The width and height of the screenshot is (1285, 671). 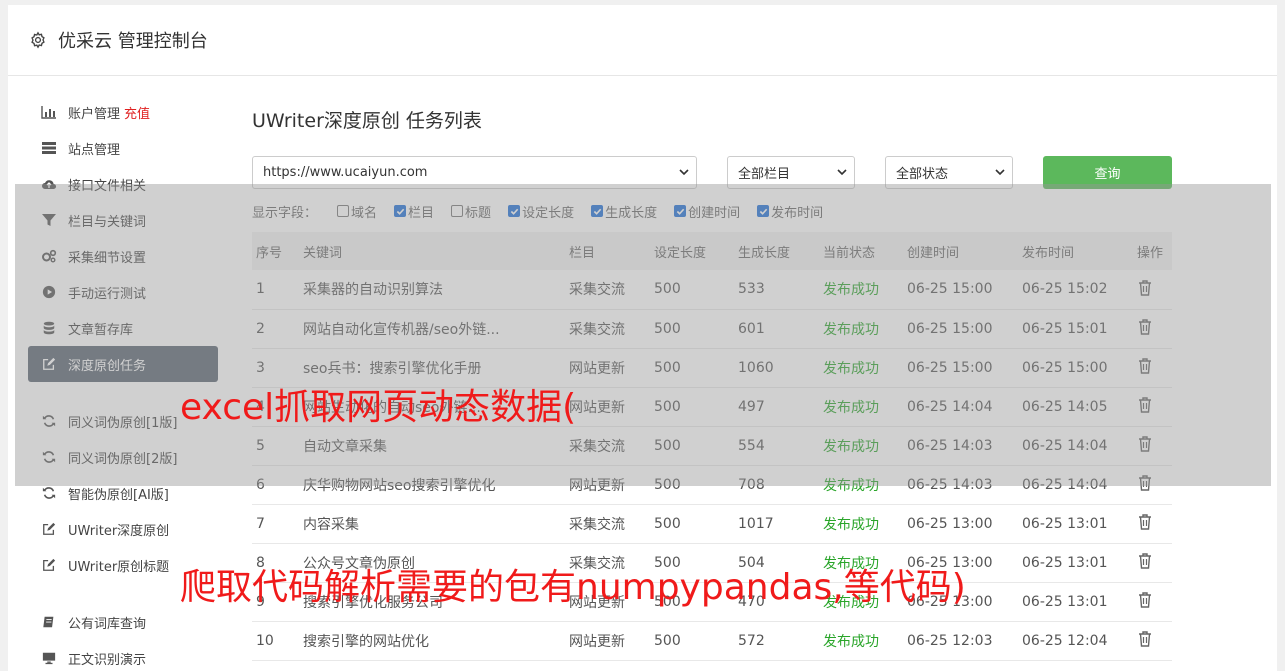 I want to click on table-cell: 内容采集, so click(x=432, y=524).